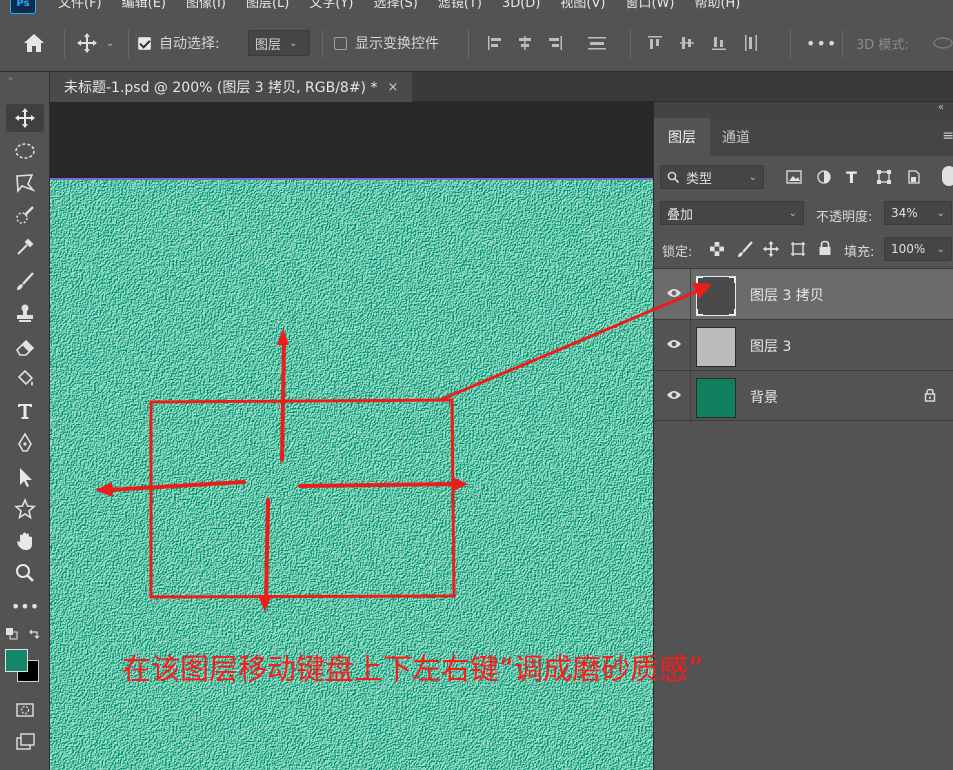  Describe the element at coordinates (378, 485) in the screenshot. I see `annotation-arrow-right` at that location.